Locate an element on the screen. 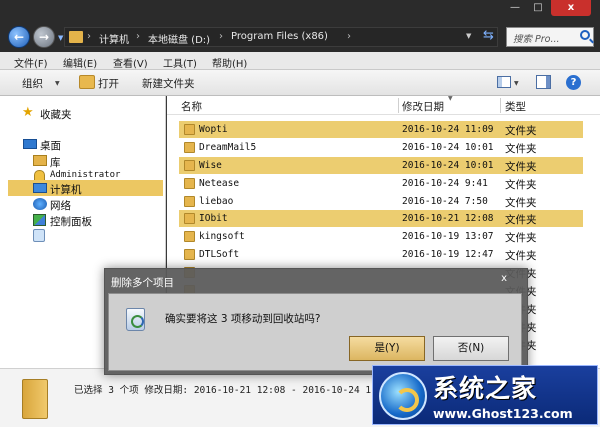 The image size is (600, 427). file-date: 2016-10-24 9:41 is located at coordinates (445, 183).